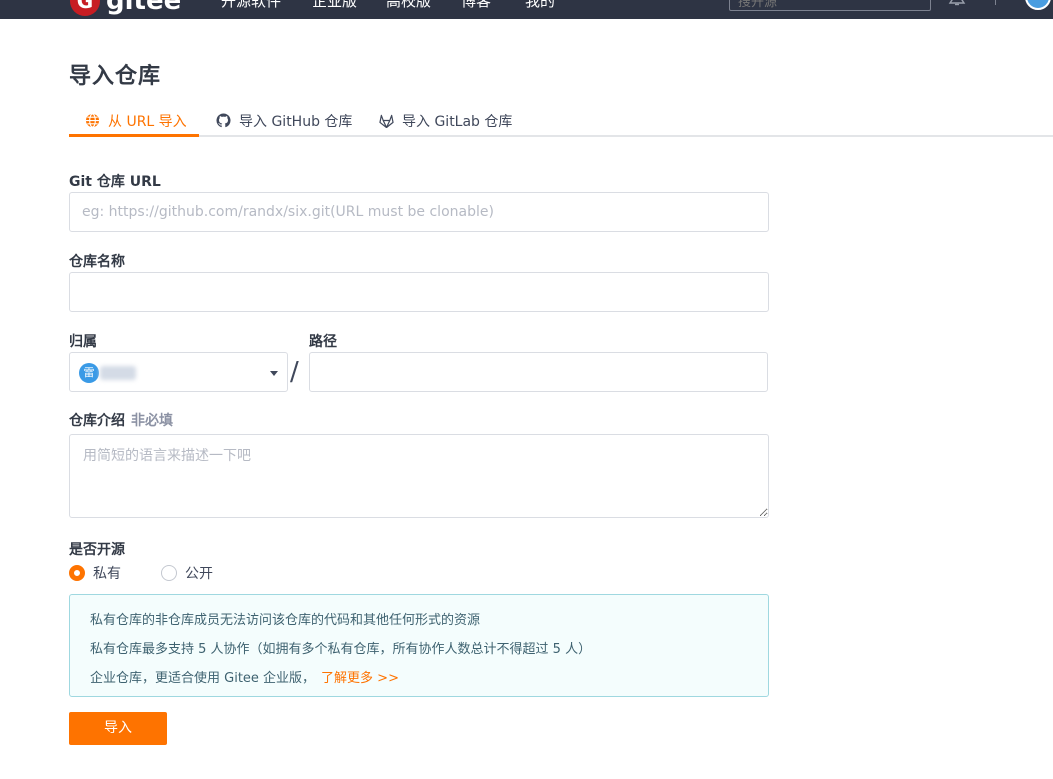 The width and height of the screenshot is (1053, 779). I want to click on nav-separator, so click(995, 2).